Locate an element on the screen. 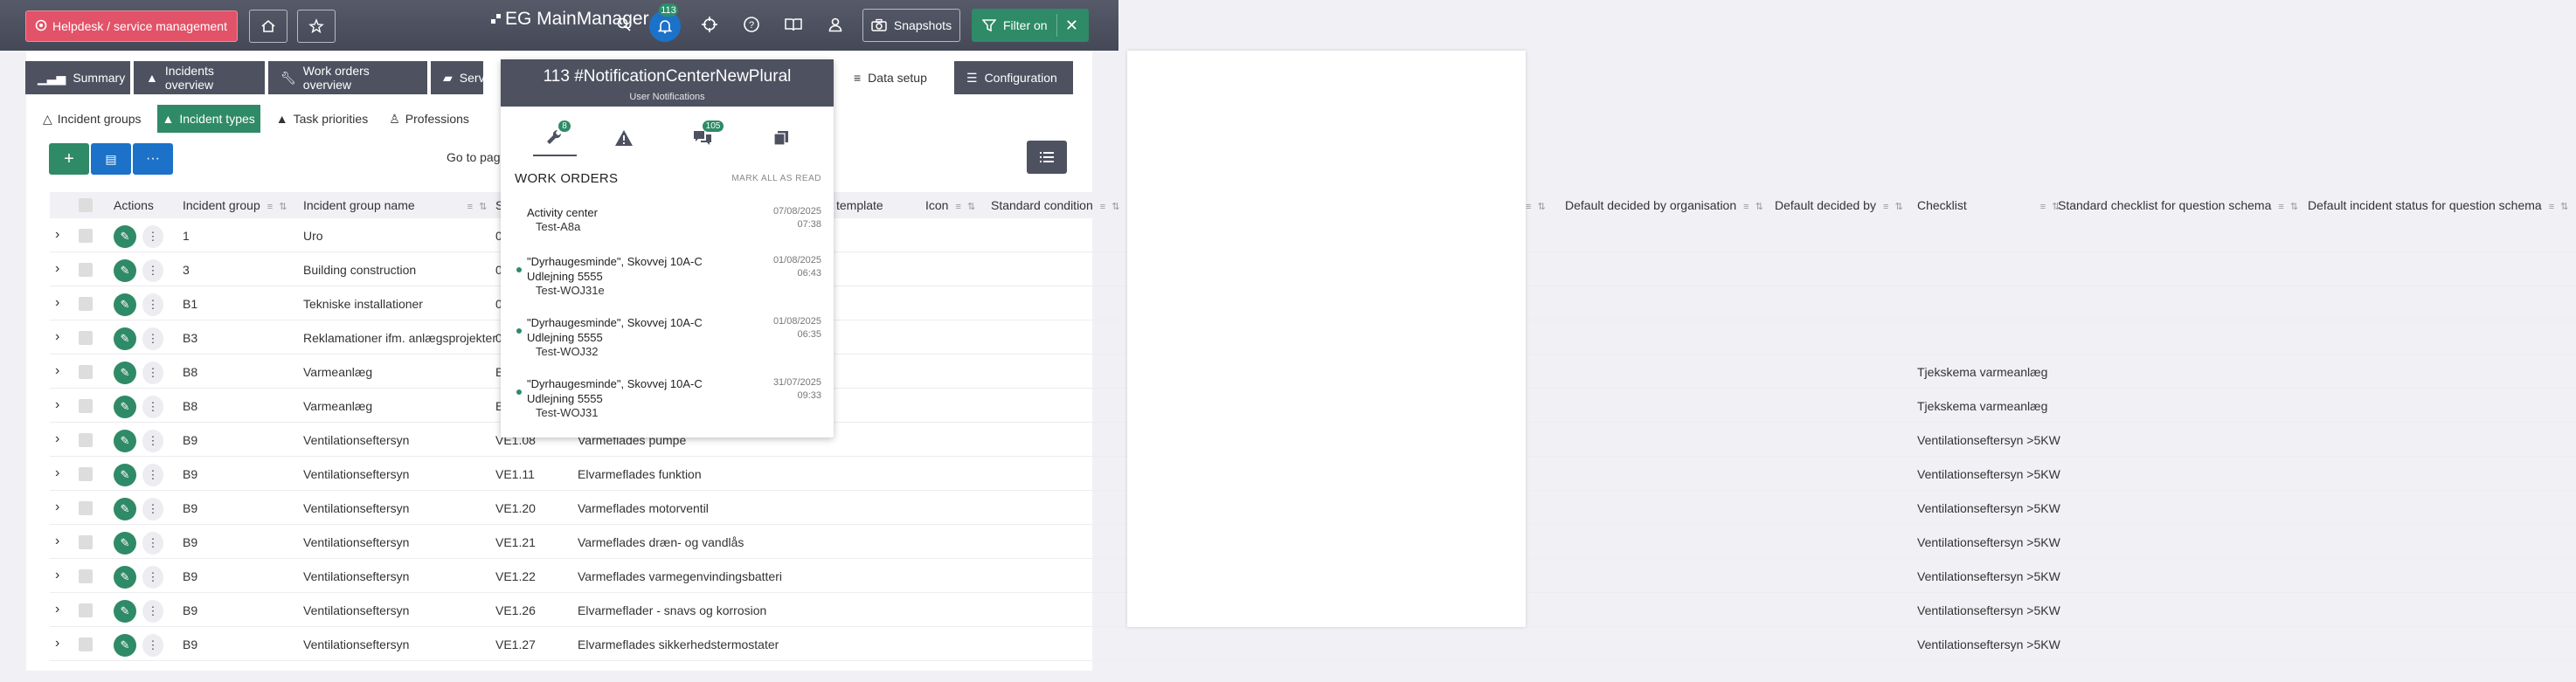 The width and height of the screenshot is (2576, 682). tab-incidents-overview: ▲ Incidents overview is located at coordinates (199, 78).